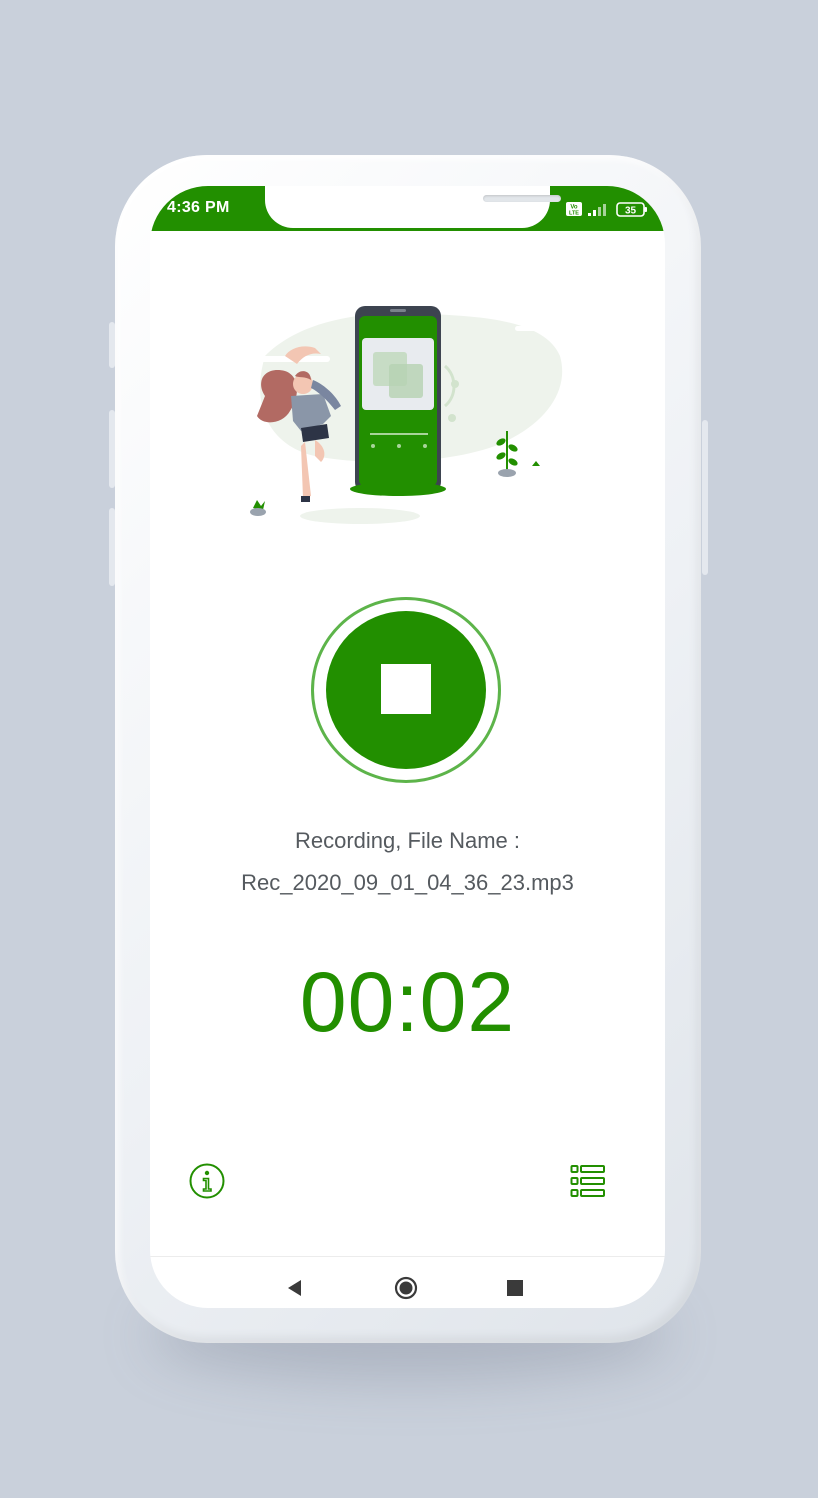 The image size is (818, 1498). Describe the element at coordinates (295, 1288) in the screenshot. I see `back-triangle-icon` at that location.